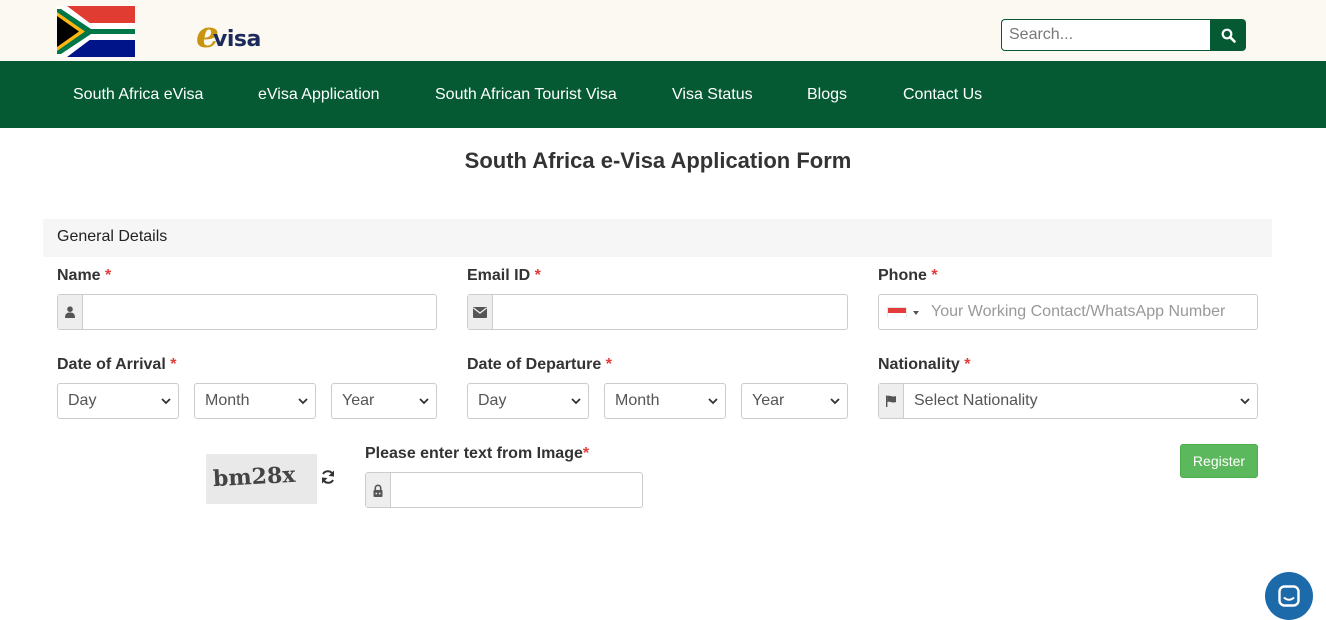 This screenshot has width=1326, height=620. What do you see at coordinates (942, 94) in the screenshot?
I see `nav-item-contact-us: Contact Us` at bounding box center [942, 94].